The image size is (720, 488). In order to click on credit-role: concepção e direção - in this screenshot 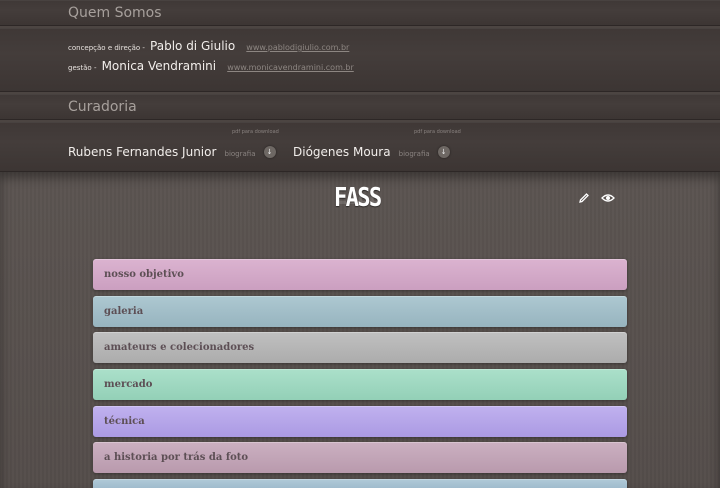, I will do `click(106, 48)`.